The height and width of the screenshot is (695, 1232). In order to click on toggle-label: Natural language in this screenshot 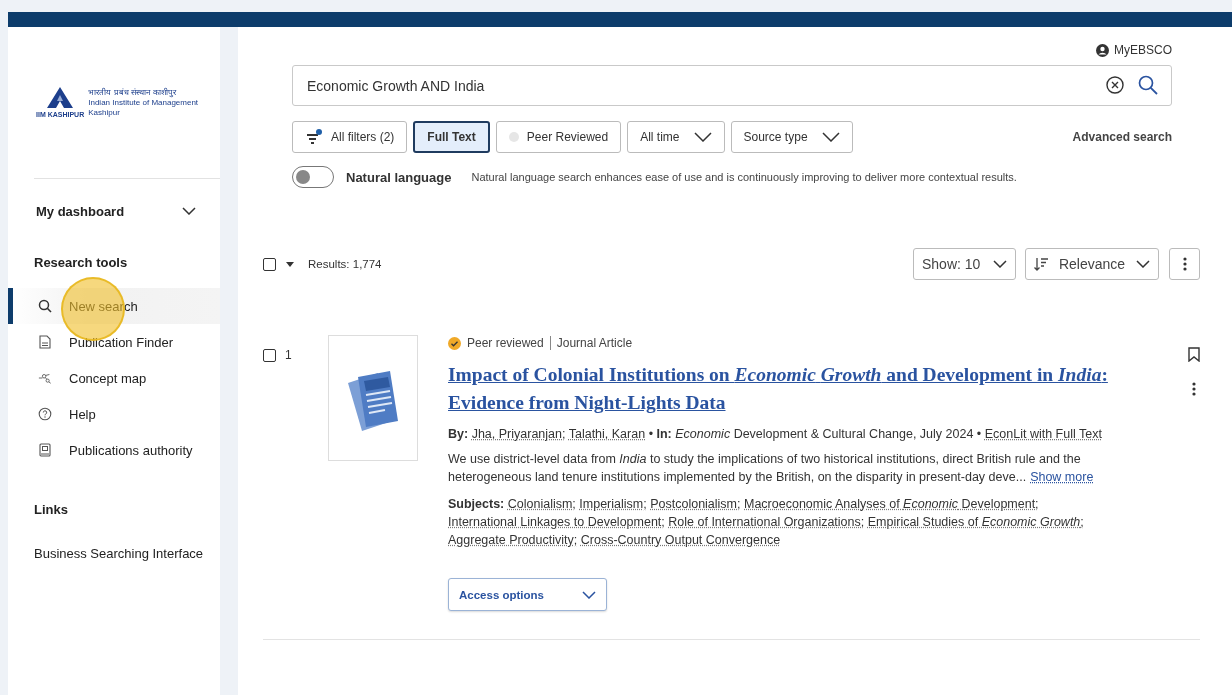, I will do `click(399, 177)`.